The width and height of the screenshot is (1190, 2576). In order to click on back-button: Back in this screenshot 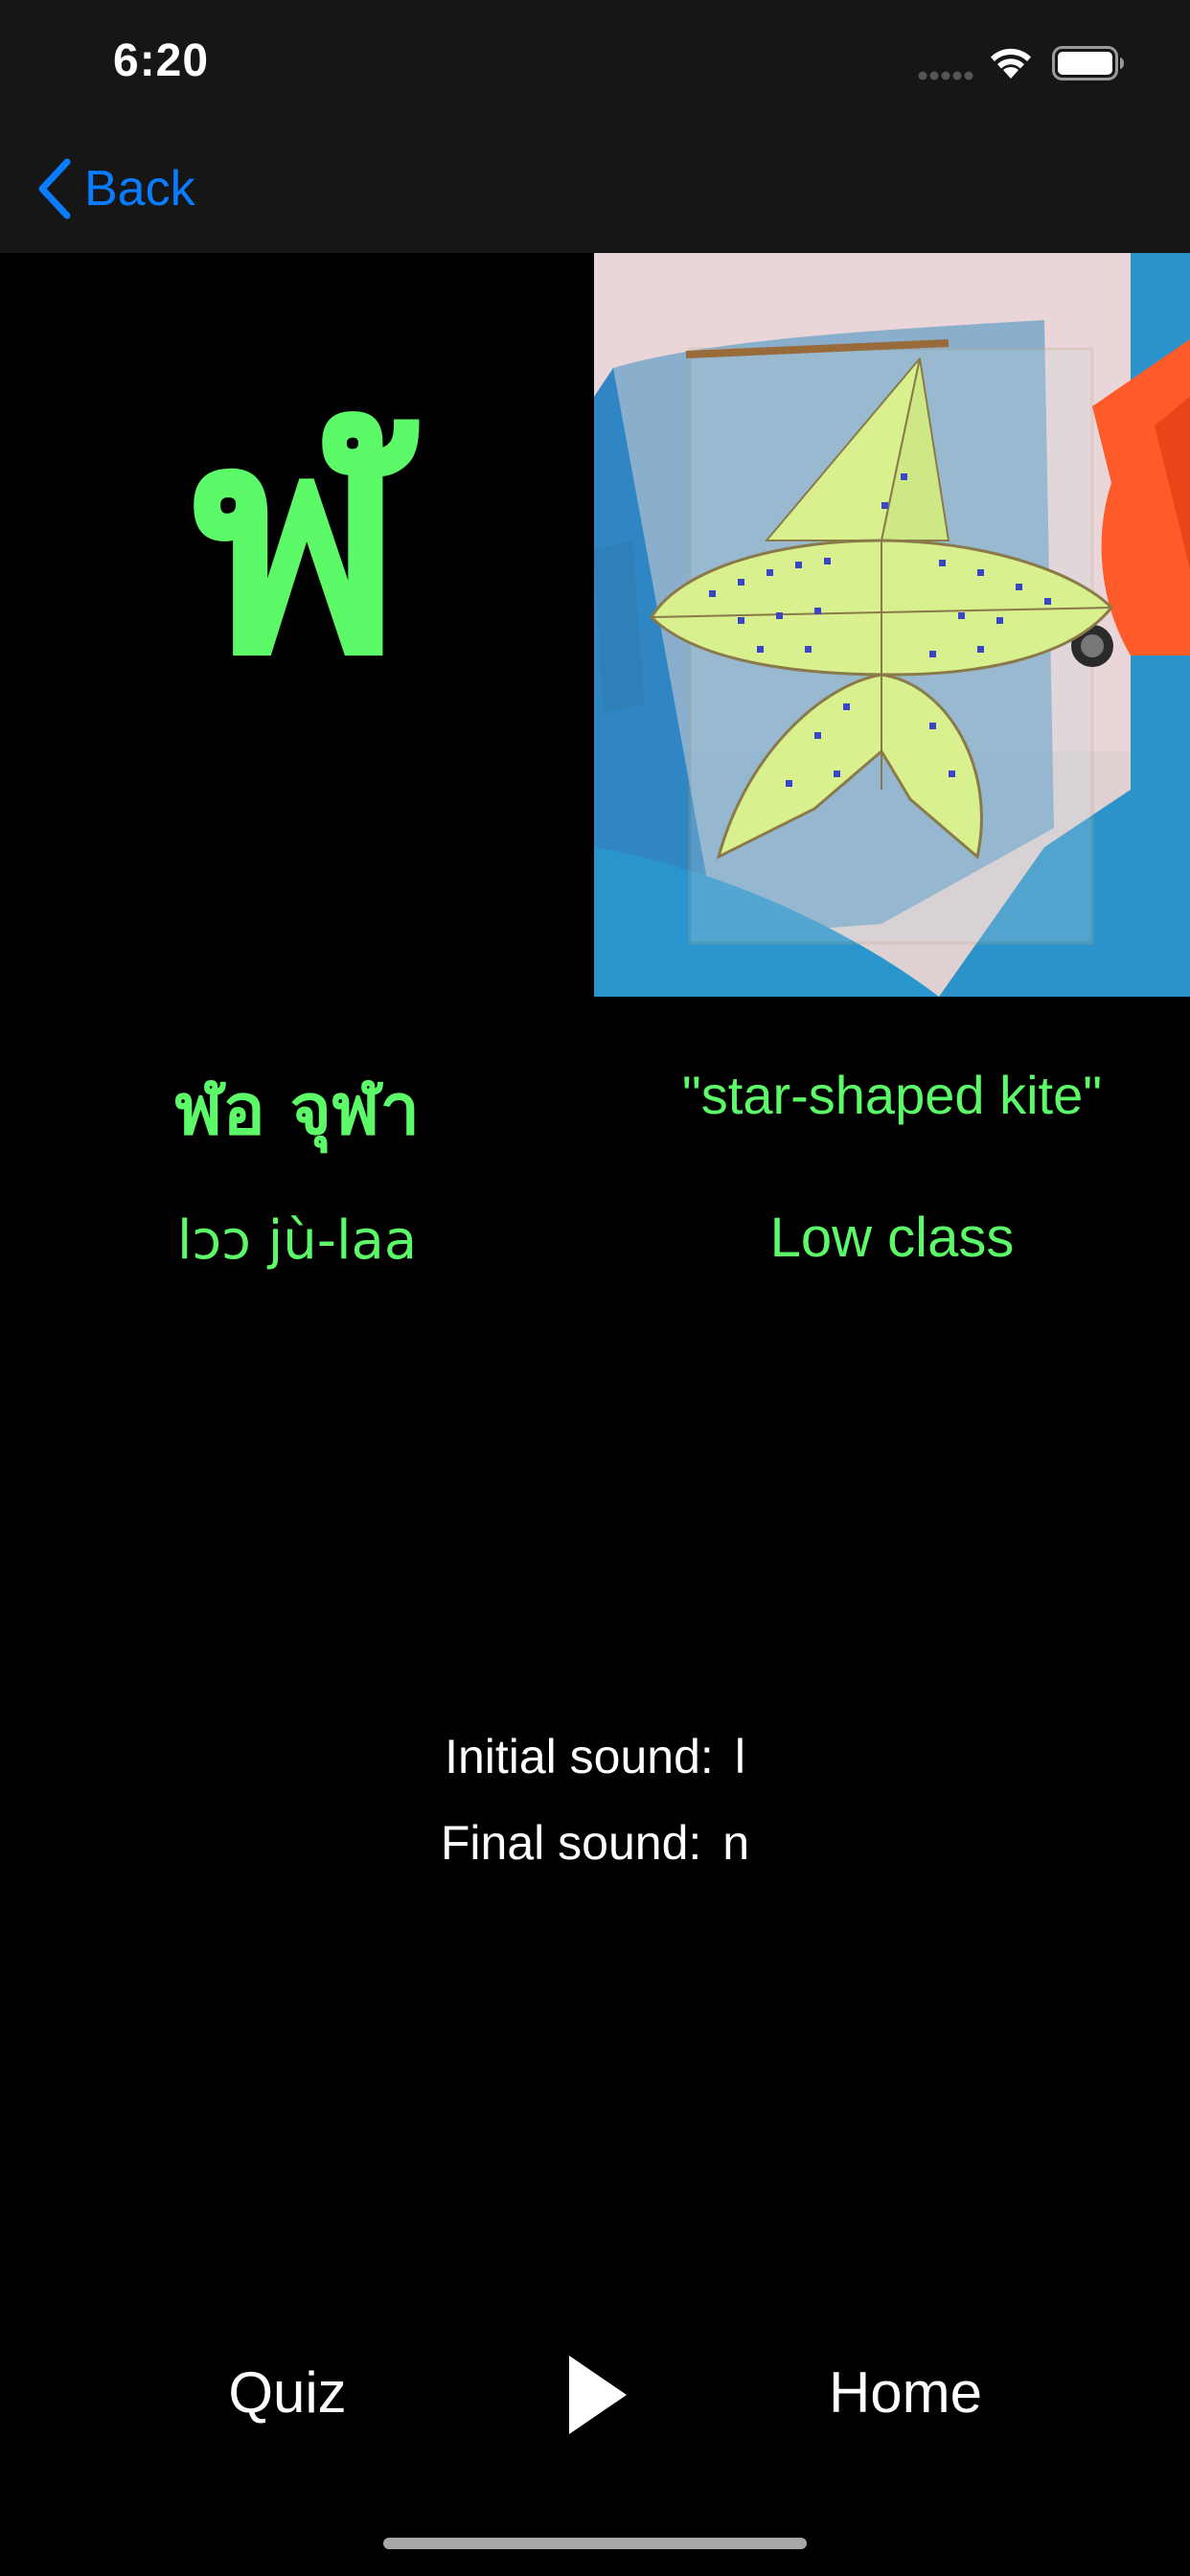, I will do `click(115, 188)`.